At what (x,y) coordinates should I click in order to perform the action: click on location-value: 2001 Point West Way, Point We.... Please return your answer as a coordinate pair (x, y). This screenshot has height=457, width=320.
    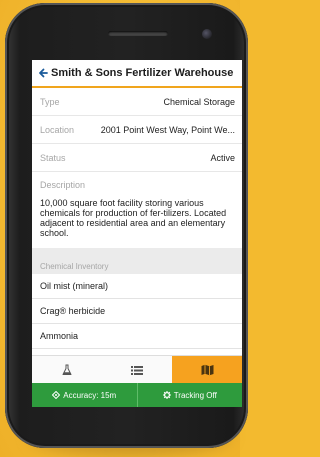
    Looking at the image, I should click on (167, 129).